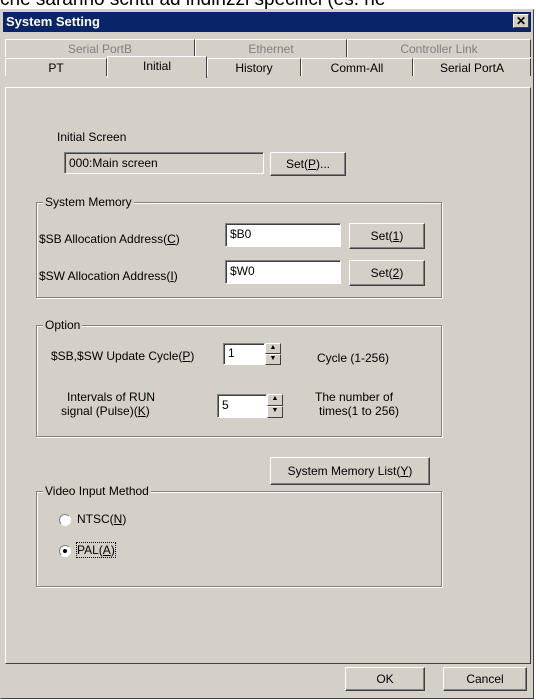 This screenshot has width=536, height=700. Describe the element at coordinates (267, 22) in the screenshot. I see `title-bar: System Setting ✕` at that location.